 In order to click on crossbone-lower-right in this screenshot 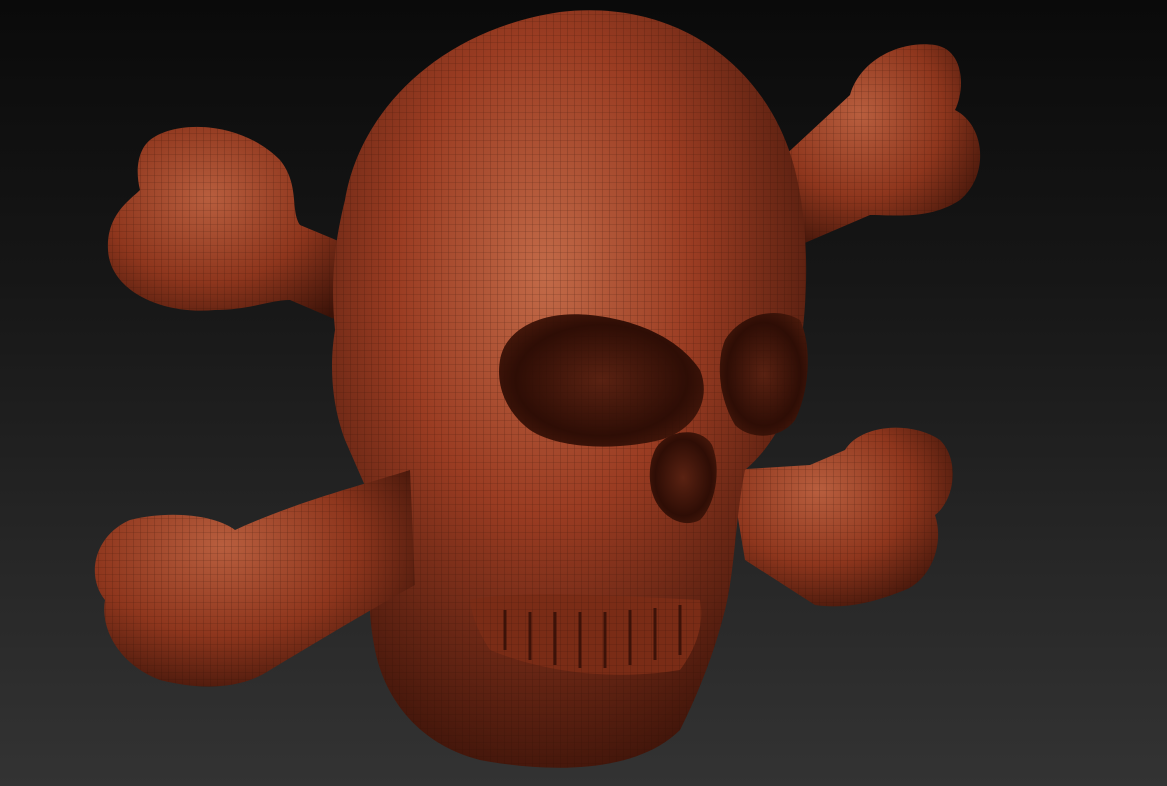, I will do `click(841, 517)`.